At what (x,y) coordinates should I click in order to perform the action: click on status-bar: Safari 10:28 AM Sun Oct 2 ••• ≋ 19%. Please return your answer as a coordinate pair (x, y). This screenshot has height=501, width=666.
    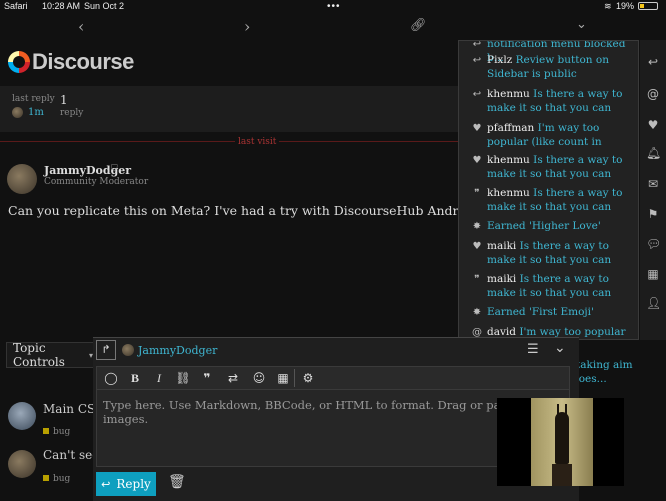
    Looking at the image, I should click on (333, 7).